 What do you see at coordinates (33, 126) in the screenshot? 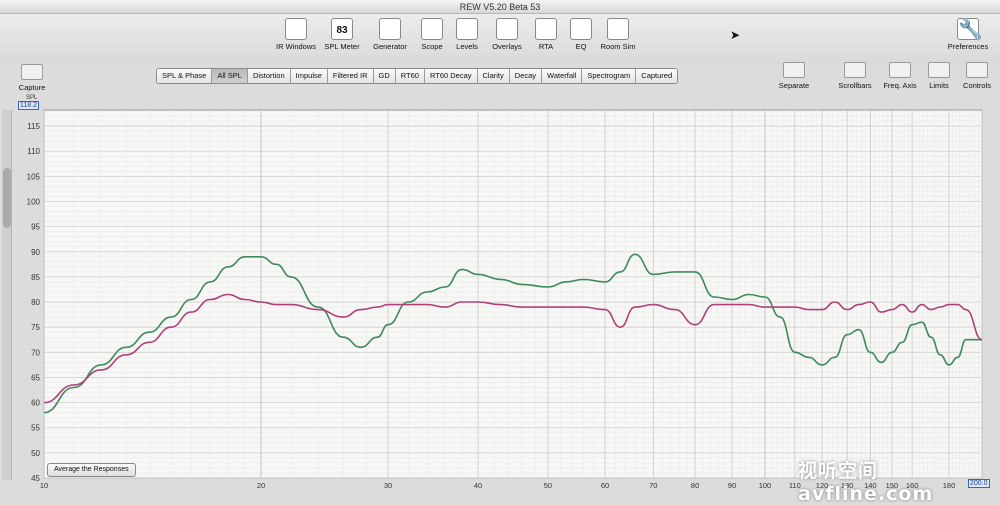
I see `y-tick-label: 115` at bounding box center [33, 126].